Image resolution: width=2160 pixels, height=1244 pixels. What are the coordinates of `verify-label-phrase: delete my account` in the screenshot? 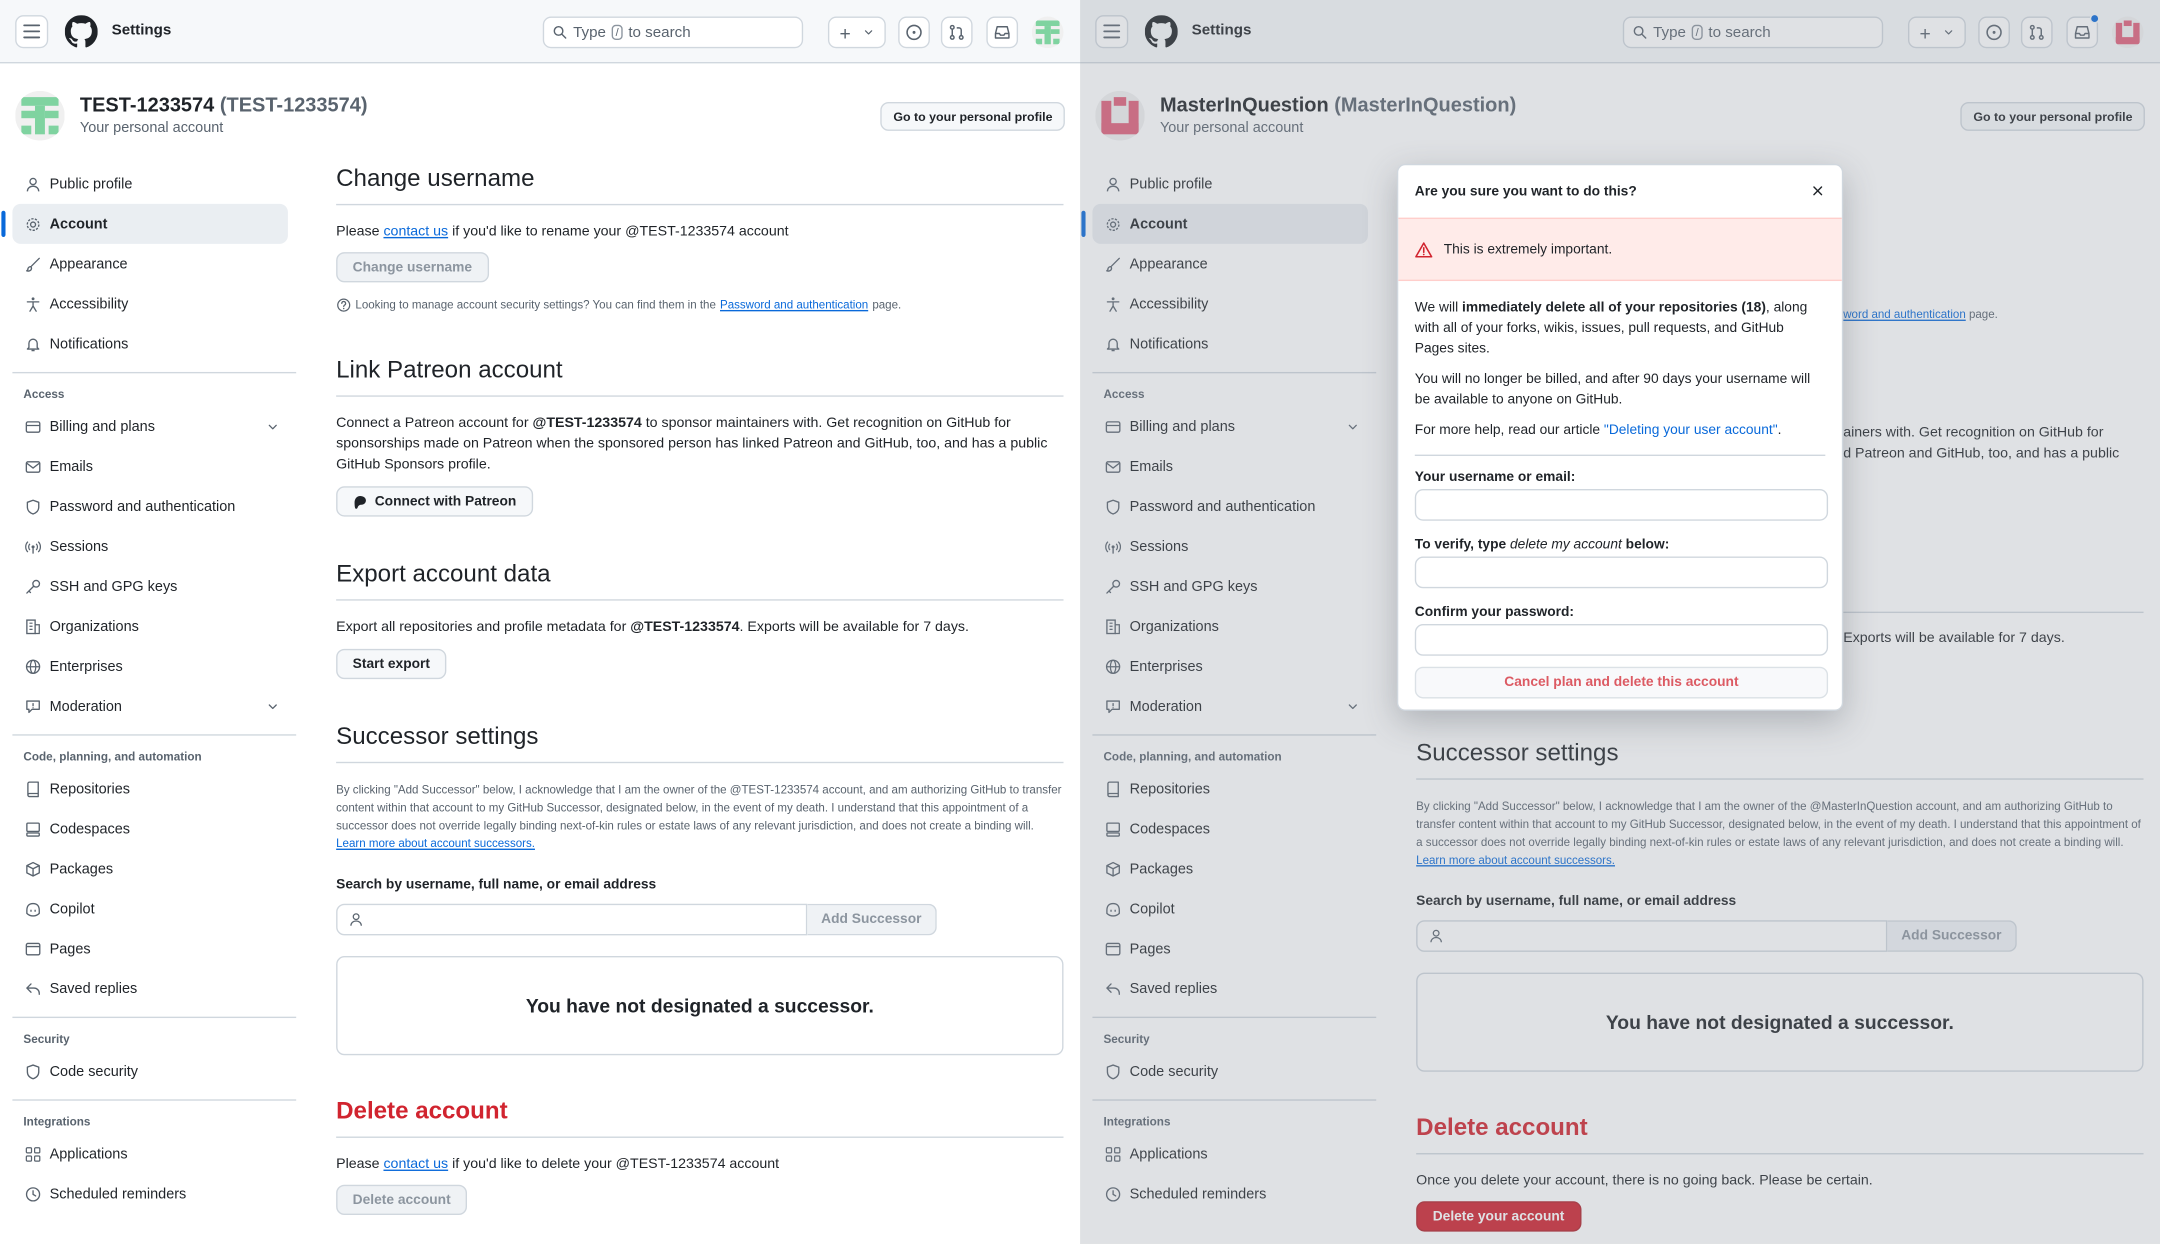 It's located at (1566, 545).